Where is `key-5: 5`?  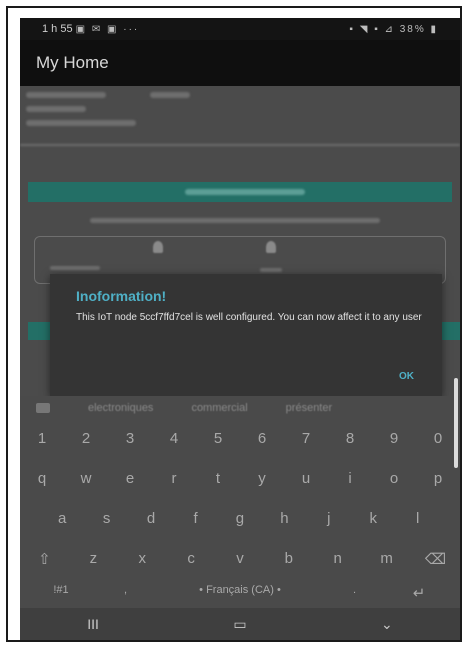 key-5: 5 is located at coordinates (218, 438).